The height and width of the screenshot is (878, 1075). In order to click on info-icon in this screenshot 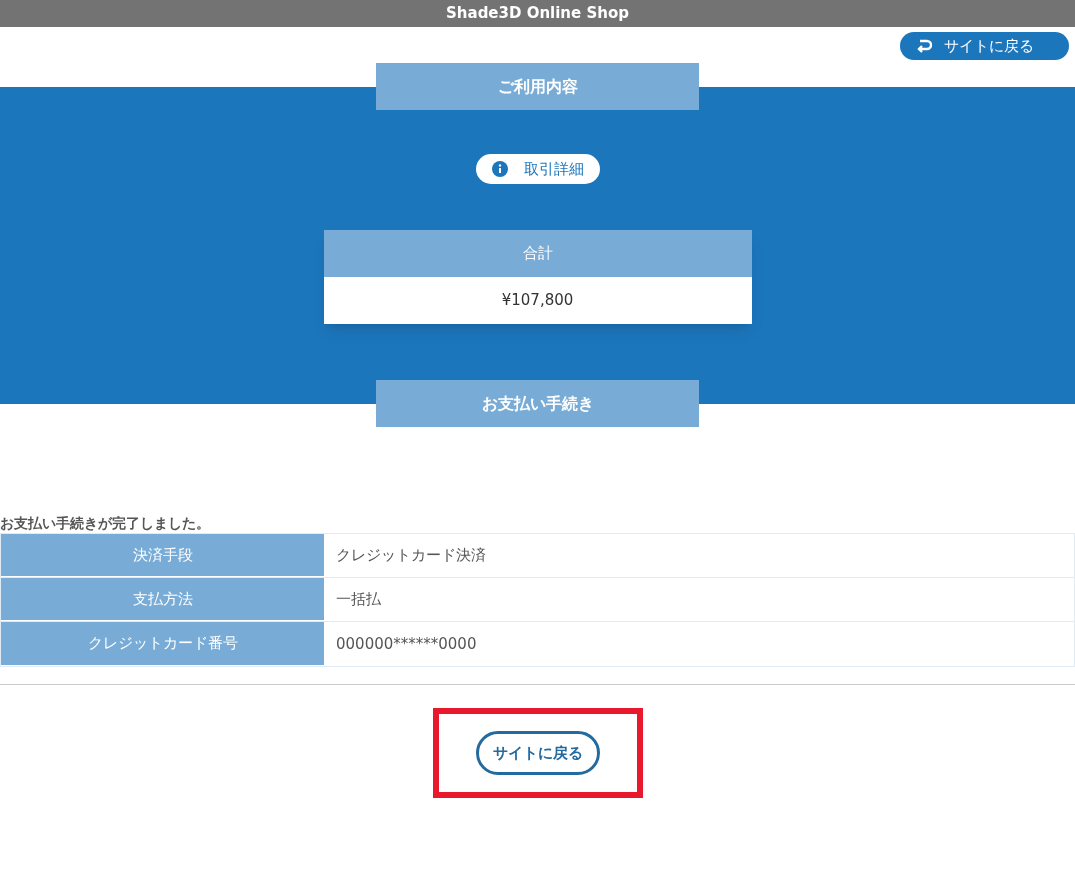, I will do `click(499, 169)`.